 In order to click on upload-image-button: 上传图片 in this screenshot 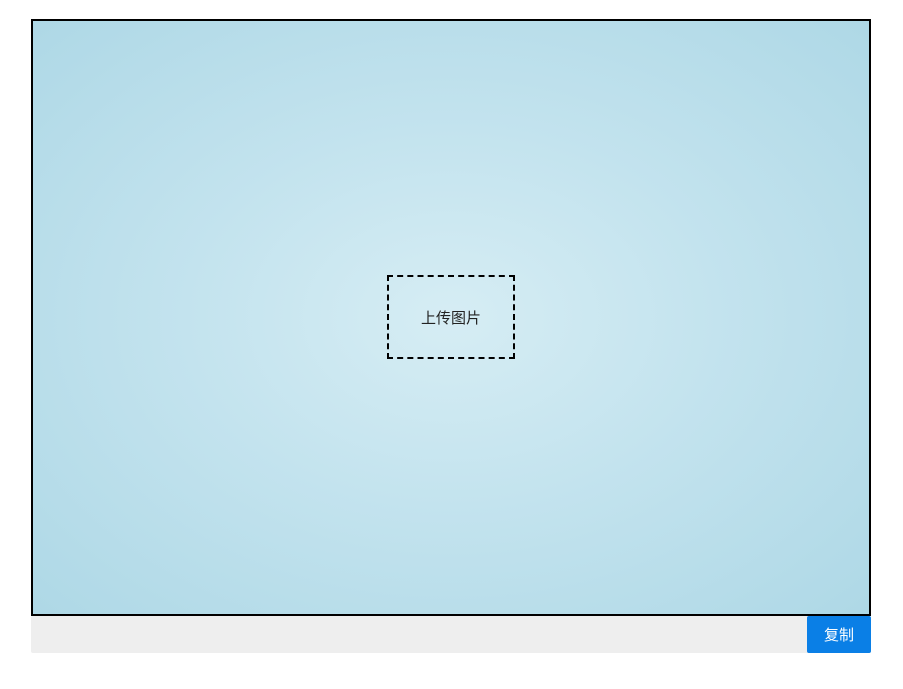, I will do `click(451, 317)`.